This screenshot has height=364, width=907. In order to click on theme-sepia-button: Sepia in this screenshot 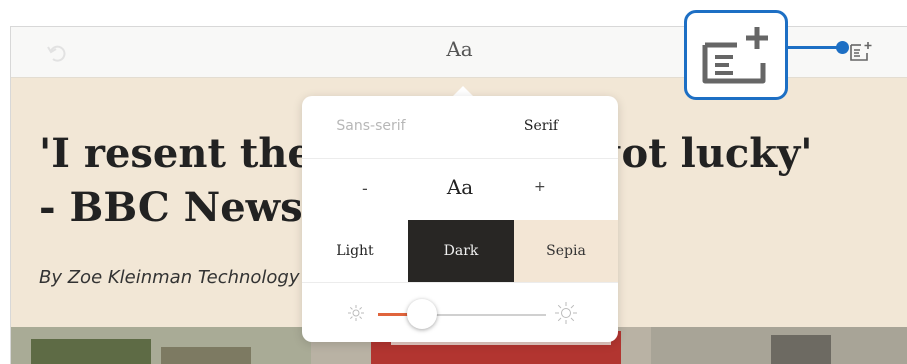, I will do `click(566, 251)`.